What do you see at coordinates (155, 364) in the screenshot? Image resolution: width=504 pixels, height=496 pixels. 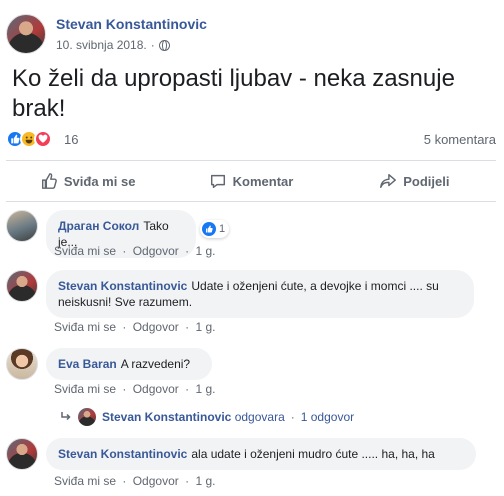 I see `comment-text: A razvedeni?` at bounding box center [155, 364].